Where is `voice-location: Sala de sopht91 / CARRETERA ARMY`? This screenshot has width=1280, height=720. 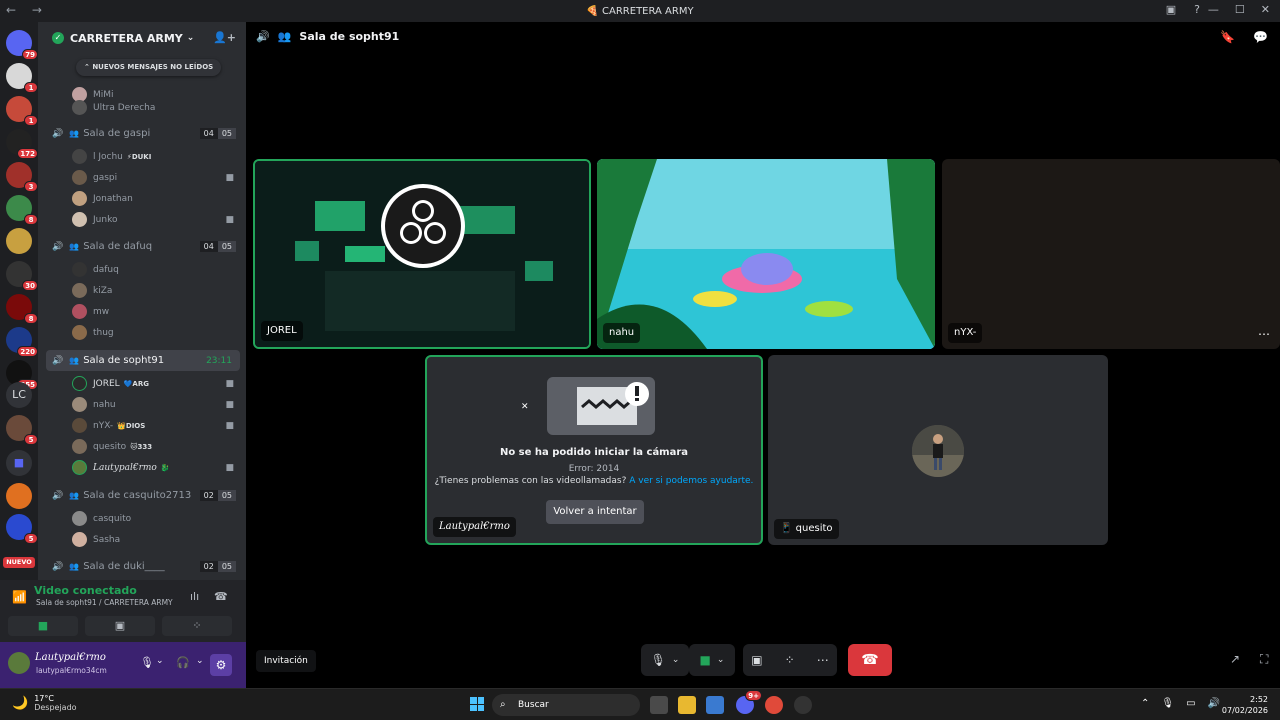 voice-location: Sala de sopht91 / CARRETERA ARMY is located at coordinates (104, 602).